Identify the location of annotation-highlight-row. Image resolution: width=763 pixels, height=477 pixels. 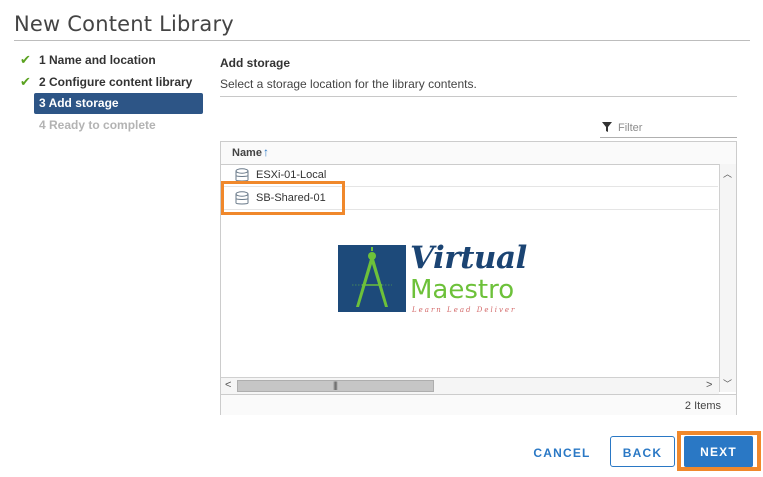
(283, 198).